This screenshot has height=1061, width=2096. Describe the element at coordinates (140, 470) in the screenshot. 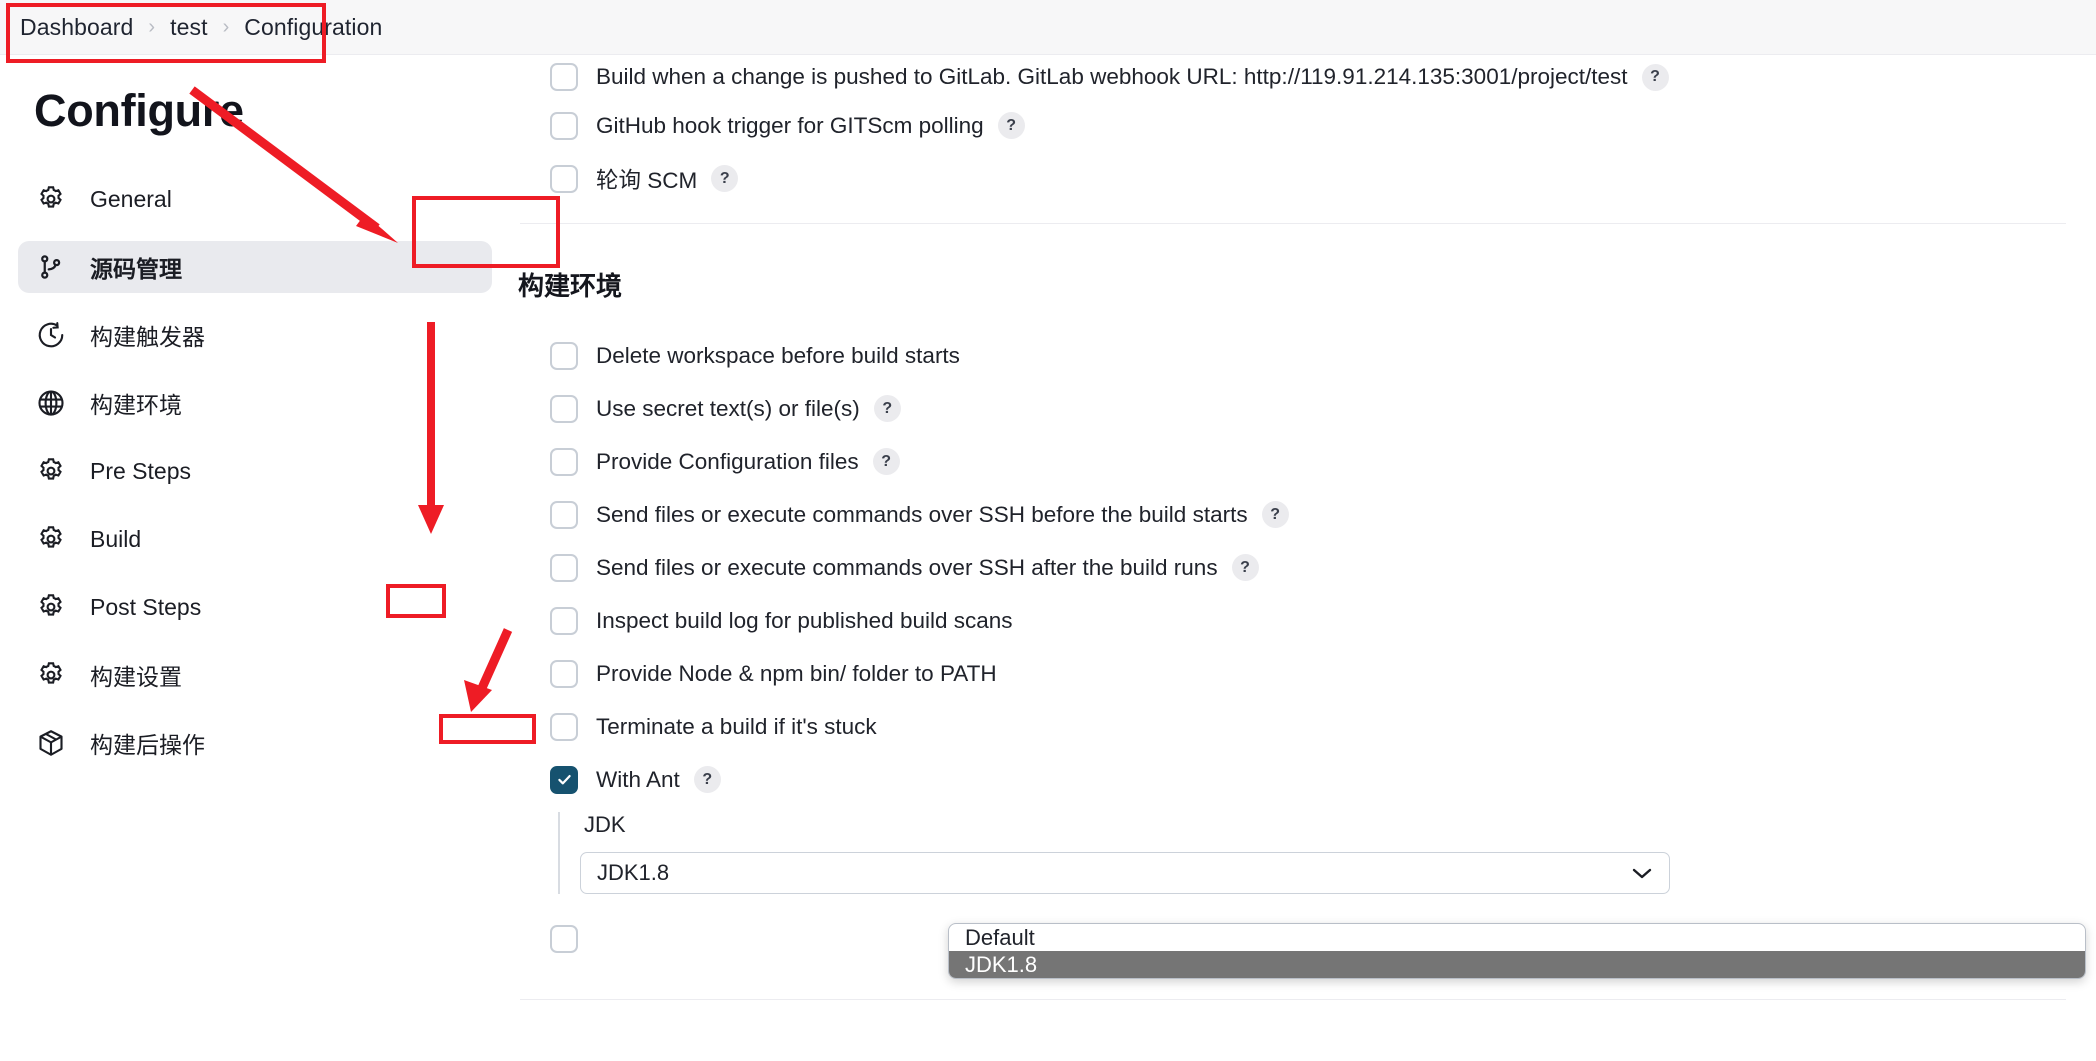

I see `sidebar-item-label: Pre Steps` at that location.